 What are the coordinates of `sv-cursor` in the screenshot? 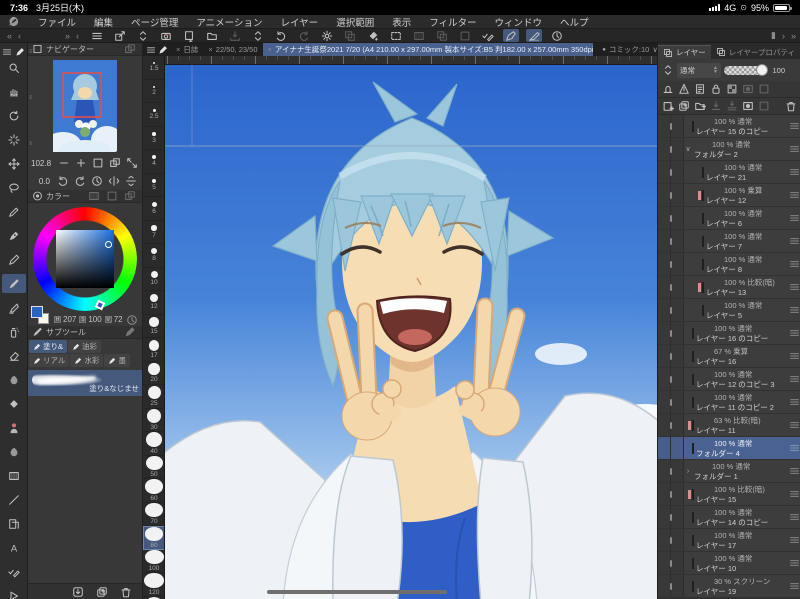 It's located at (108, 244).